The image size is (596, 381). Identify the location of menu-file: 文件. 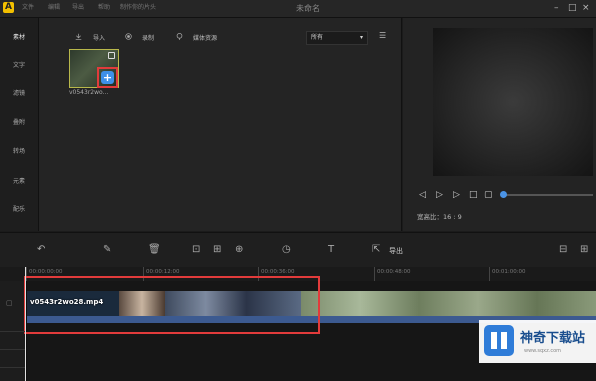
(28, 8).